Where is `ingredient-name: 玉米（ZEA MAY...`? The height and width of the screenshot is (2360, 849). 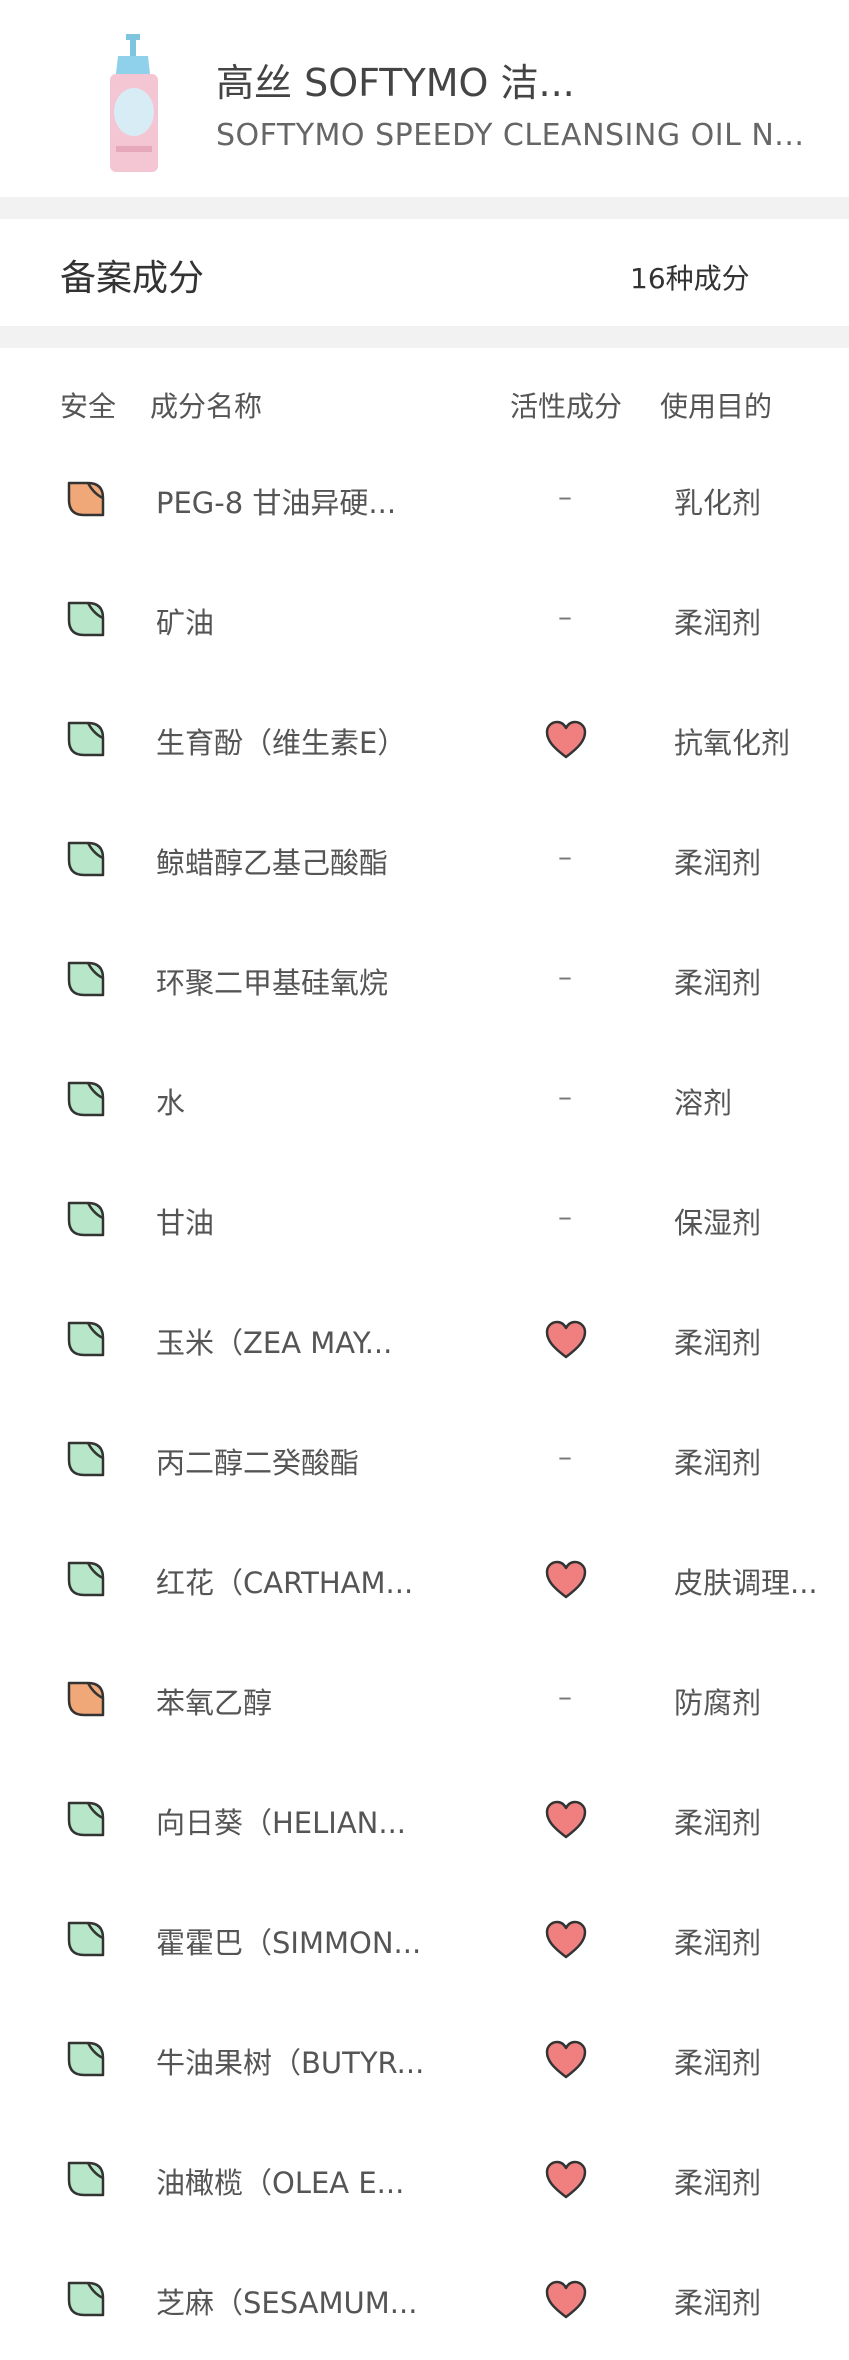
ingredient-name: 玉米（ZEA MAY... is located at coordinates (274, 1343).